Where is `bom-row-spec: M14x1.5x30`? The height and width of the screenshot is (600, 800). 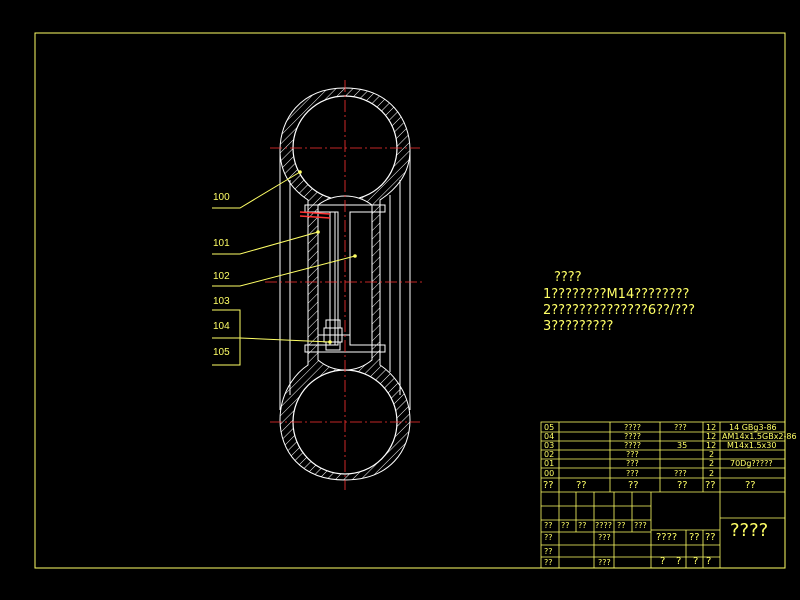 bom-row-spec: M14x1.5x30 is located at coordinates (752, 445).